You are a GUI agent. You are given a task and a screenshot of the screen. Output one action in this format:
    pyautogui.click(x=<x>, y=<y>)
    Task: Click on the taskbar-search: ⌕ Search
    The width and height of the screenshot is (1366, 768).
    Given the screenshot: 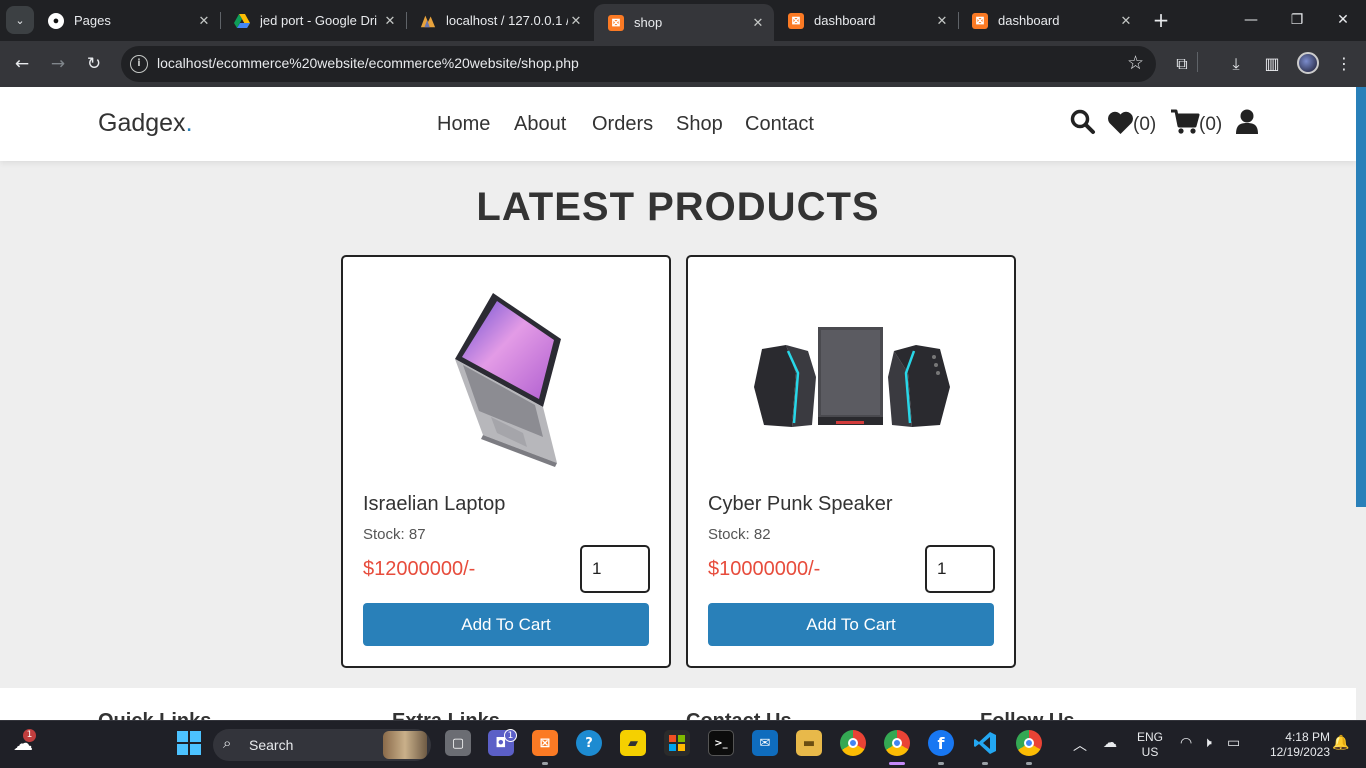 What is the action you would take?
    pyautogui.click(x=322, y=745)
    